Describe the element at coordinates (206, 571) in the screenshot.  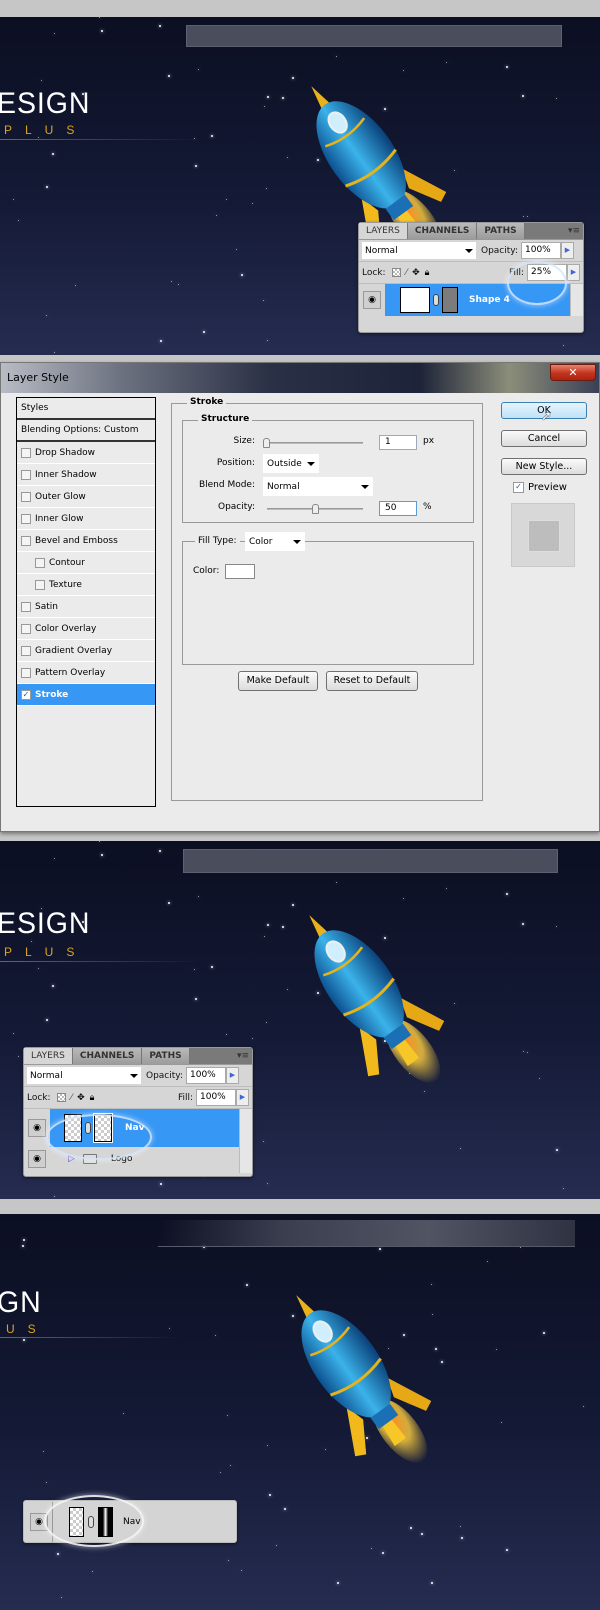
I see `color-label: Color:` at that location.